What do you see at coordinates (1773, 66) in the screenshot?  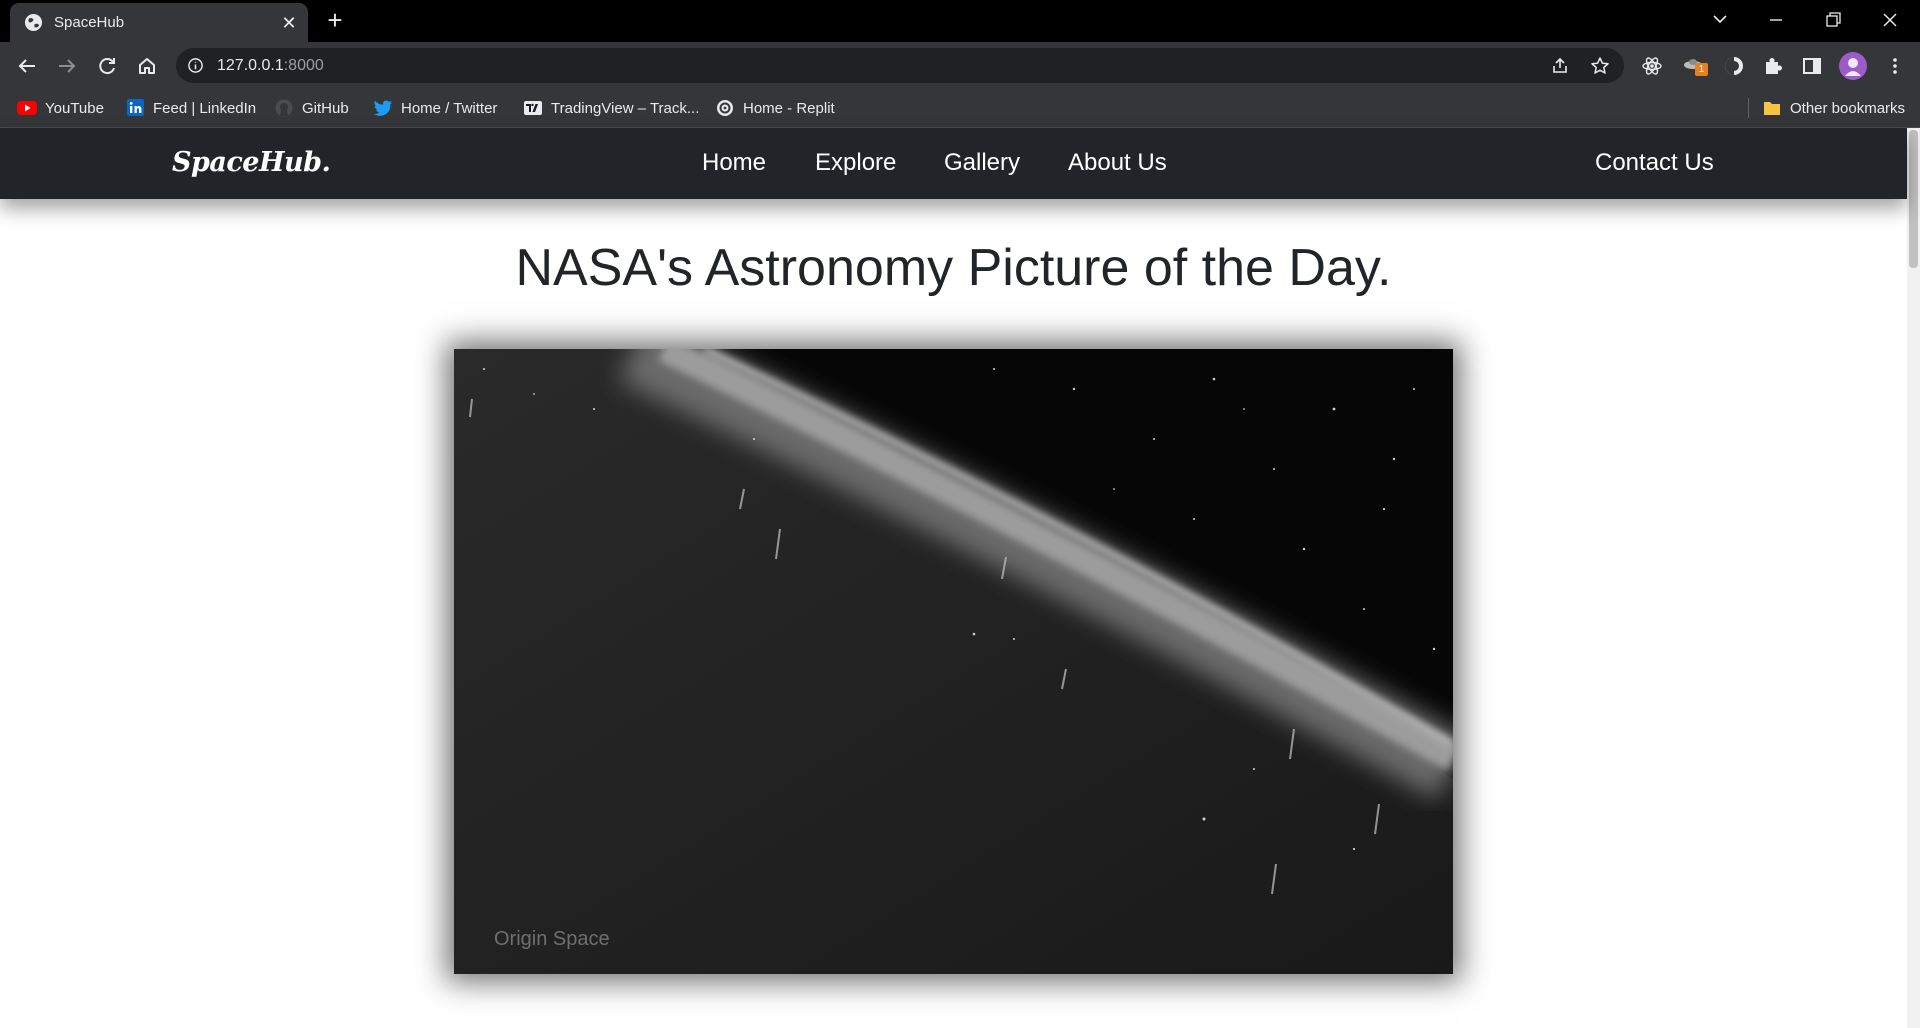 I see `extensions-puzzle-icon` at bounding box center [1773, 66].